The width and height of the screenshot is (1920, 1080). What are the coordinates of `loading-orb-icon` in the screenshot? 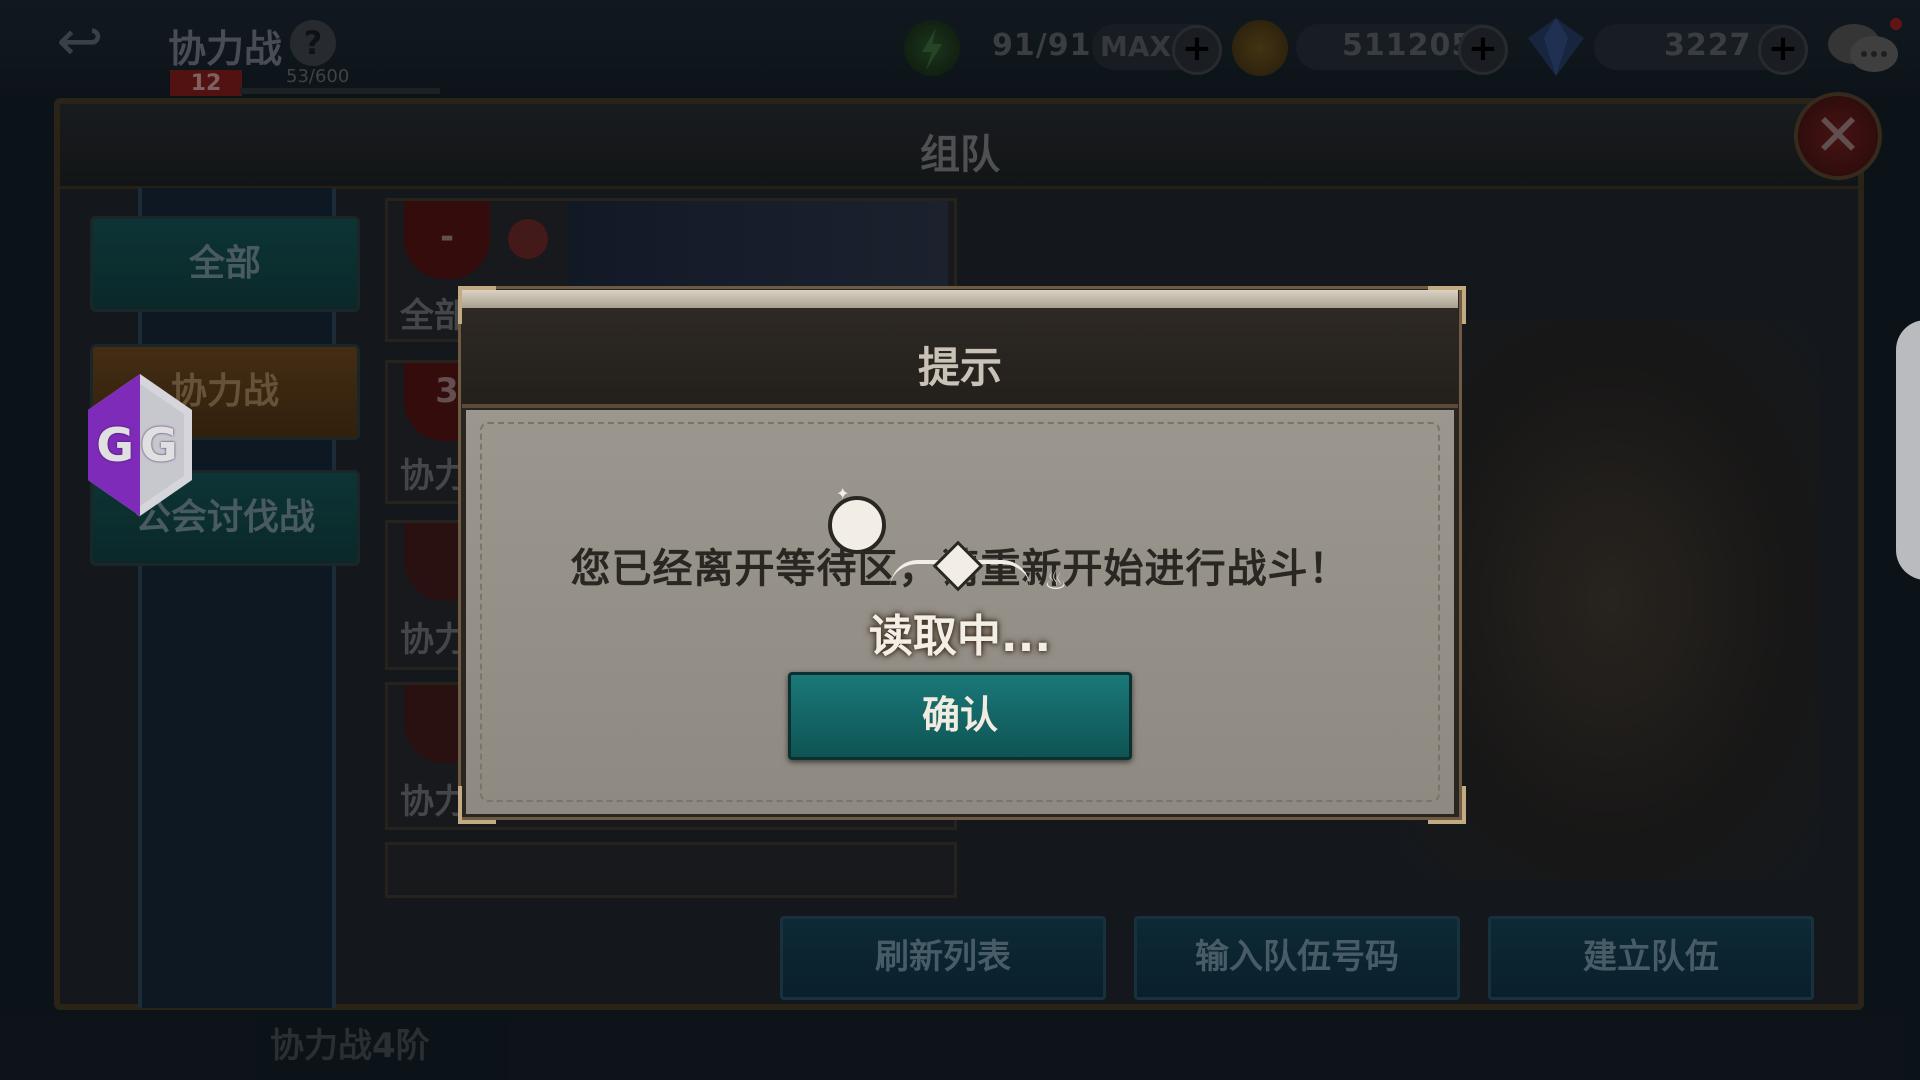 It's located at (857, 525).